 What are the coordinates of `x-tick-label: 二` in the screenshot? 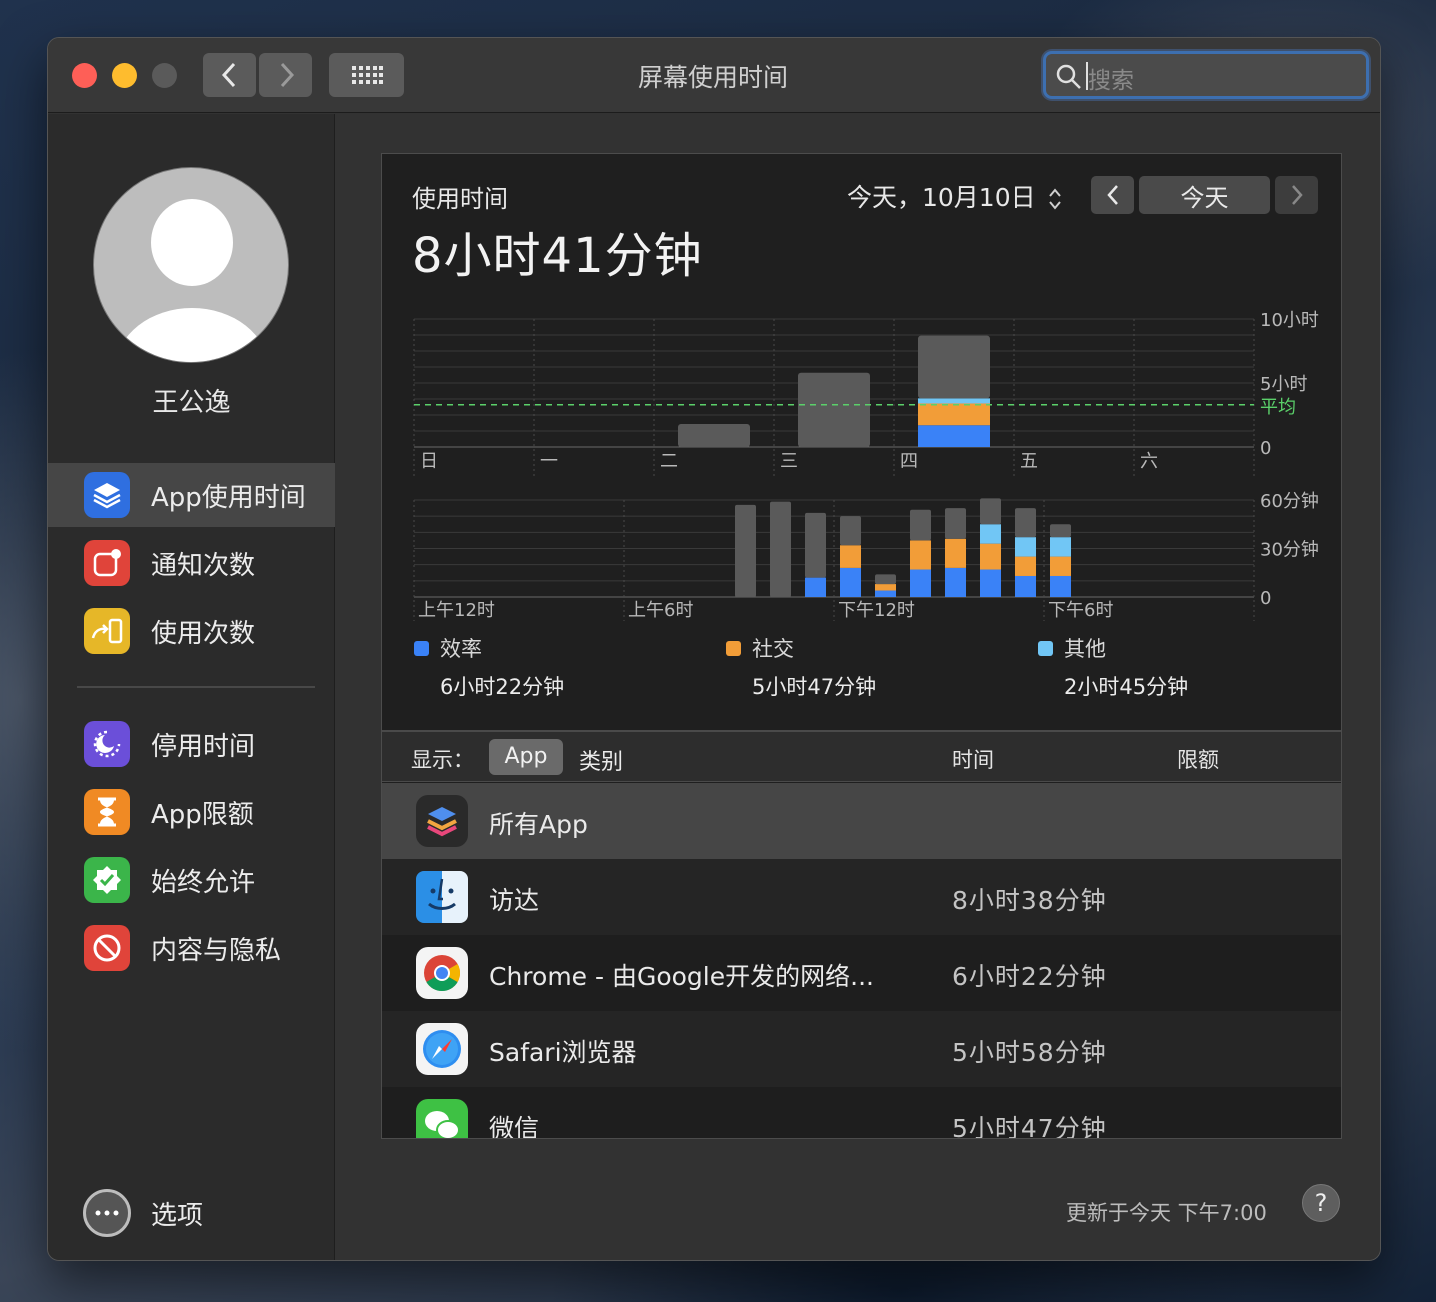 It's located at (669, 461).